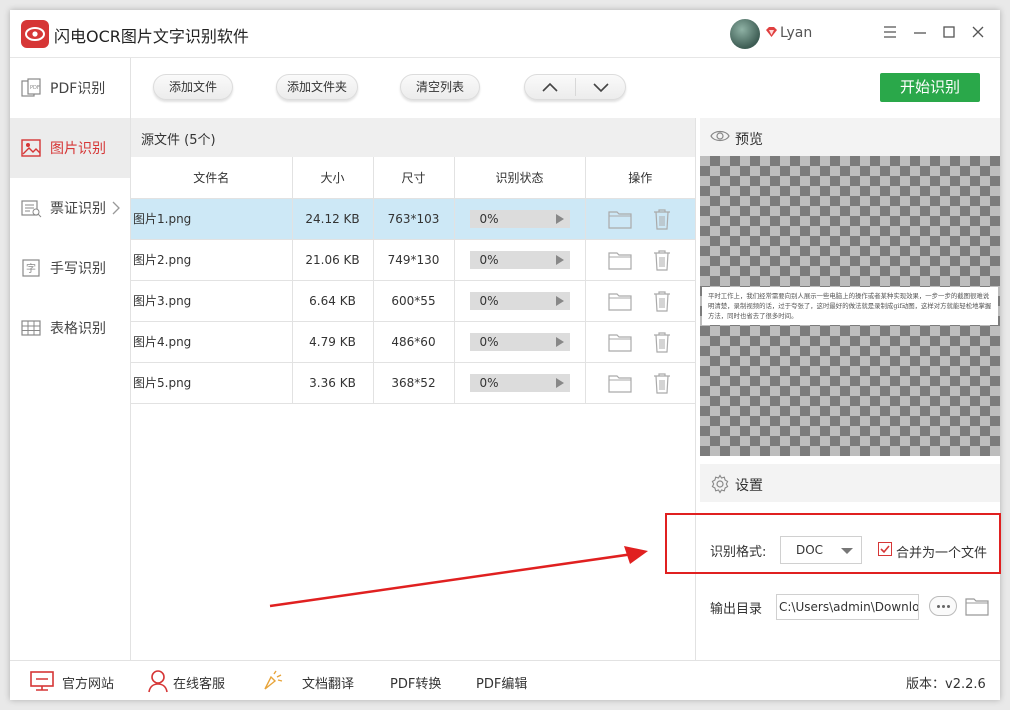 The width and height of the screenshot is (1010, 710). What do you see at coordinates (35, 88) in the screenshot?
I see `svg-text: PDF` at bounding box center [35, 88].